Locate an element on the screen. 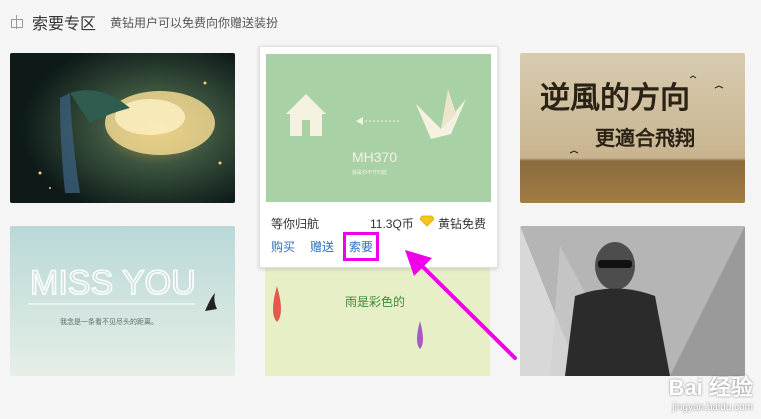 Image resolution: width=761 pixels, height=419 pixels. card-5-title: 雨是彩色的 is located at coordinates (375, 301).